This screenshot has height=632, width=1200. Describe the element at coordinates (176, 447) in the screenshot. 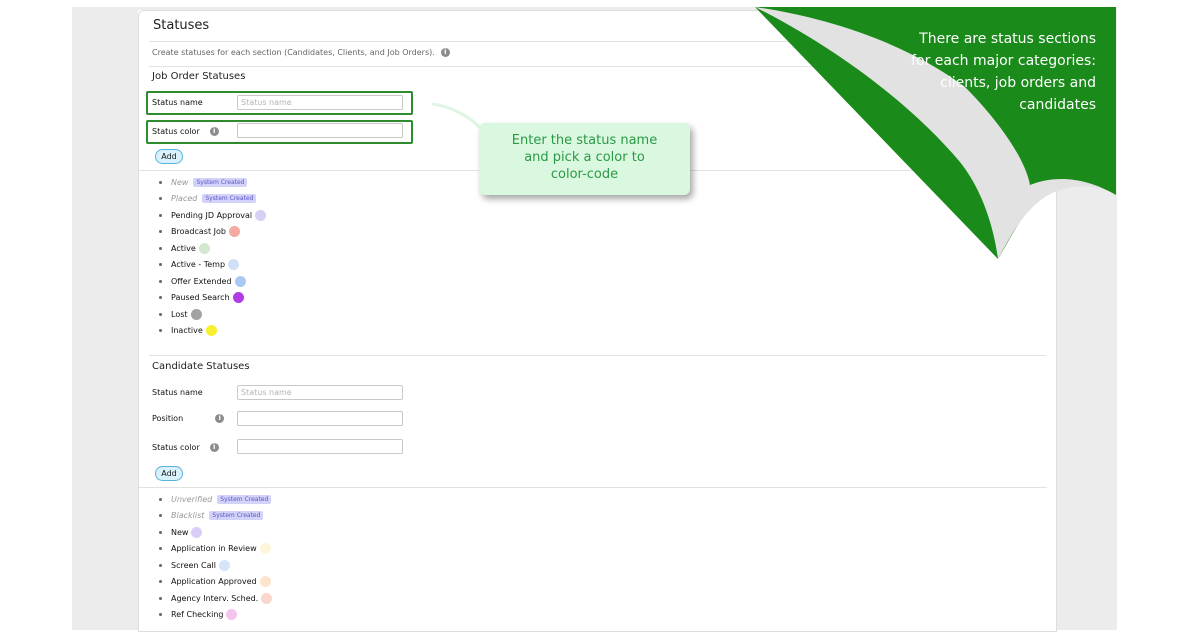

I see `candidate-status-color-label-text: Status color` at that location.